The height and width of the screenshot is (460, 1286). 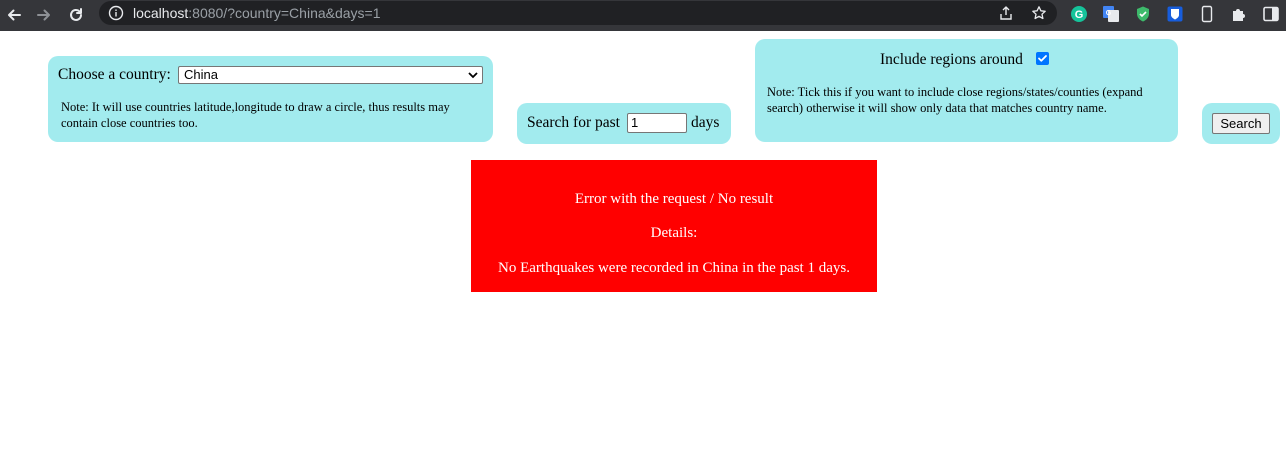 I want to click on url-host: localhost, so click(x=161, y=13).